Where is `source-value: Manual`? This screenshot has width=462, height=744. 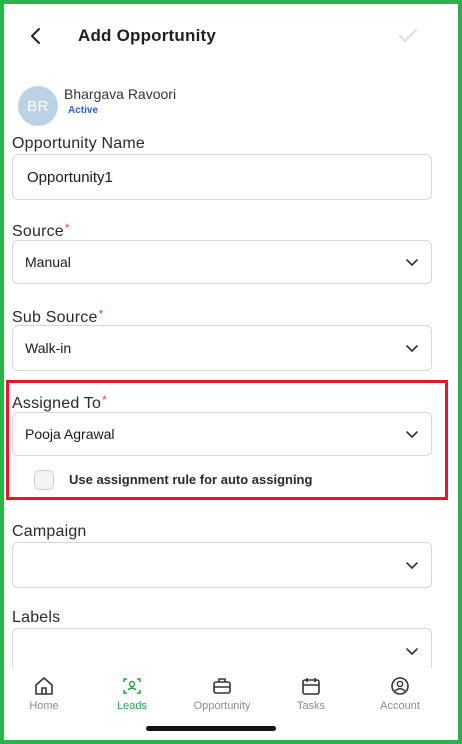
source-value: Manual is located at coordinates (48, 262).